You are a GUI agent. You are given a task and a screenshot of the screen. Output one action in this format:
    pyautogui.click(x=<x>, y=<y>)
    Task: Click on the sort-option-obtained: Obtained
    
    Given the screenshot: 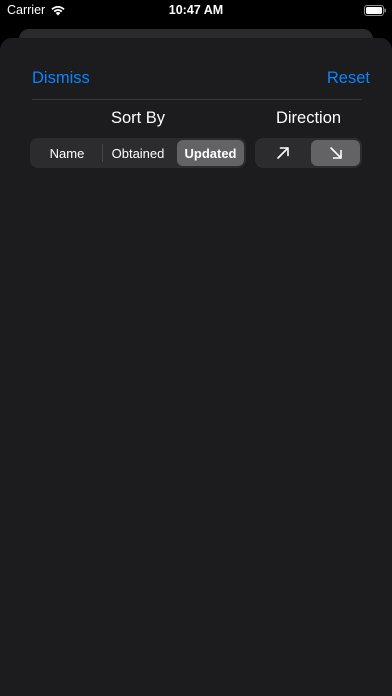 What is the action you would take?
    pyautogui.click(x=138, y=153)
    